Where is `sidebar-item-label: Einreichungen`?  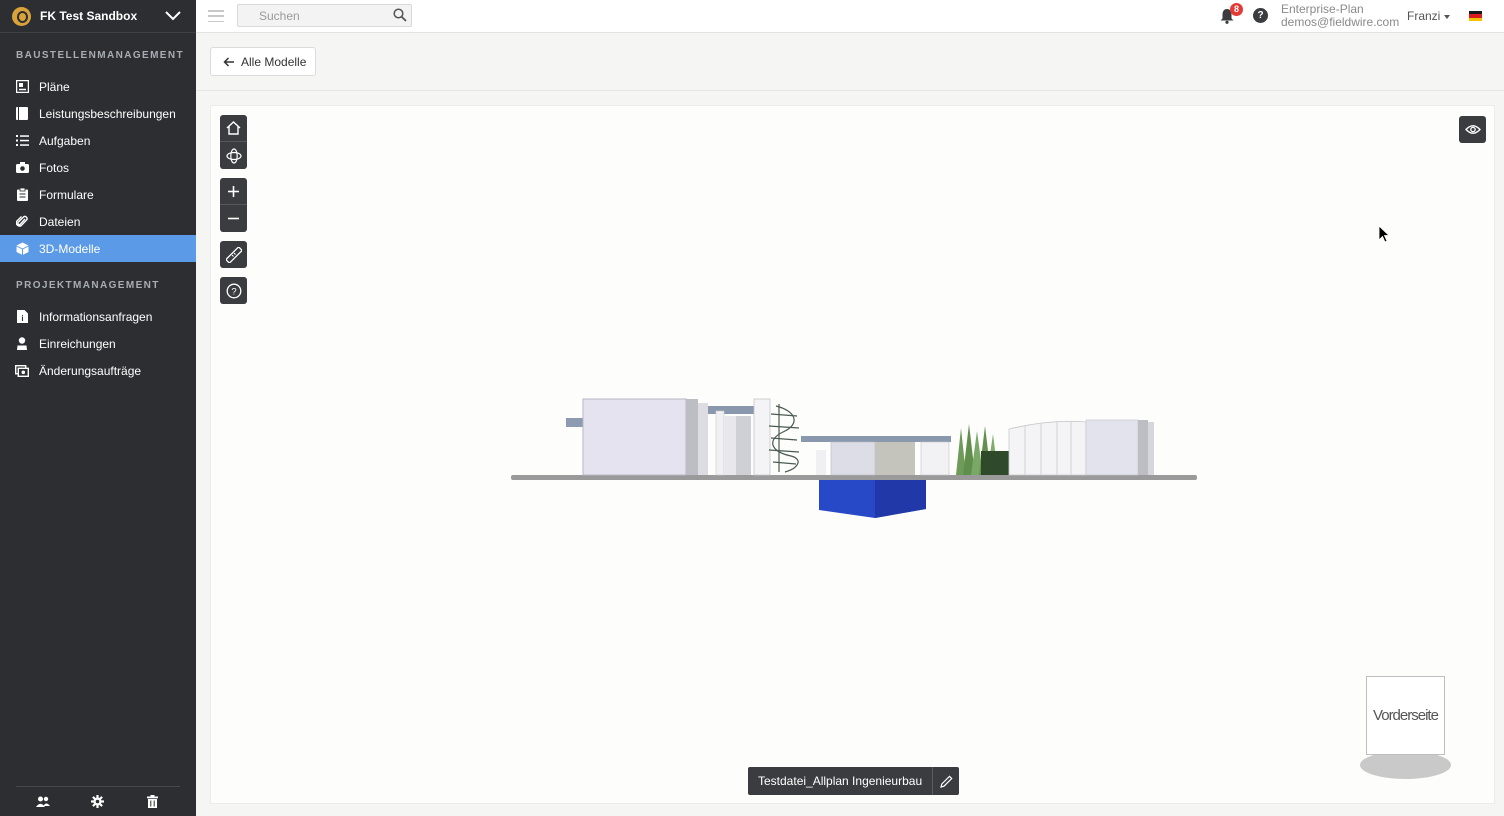
sidebar-item-label: Einreichungen is located at coordinates (77, 343).